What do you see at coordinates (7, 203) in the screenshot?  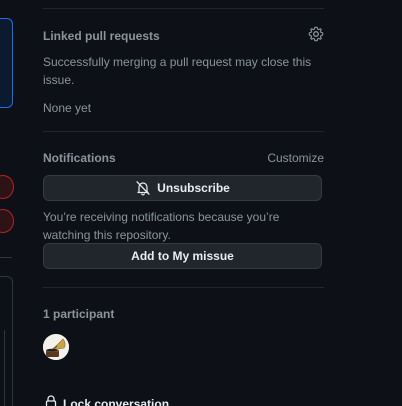 I see `main-content-edge` at bounding box center [7, 203].